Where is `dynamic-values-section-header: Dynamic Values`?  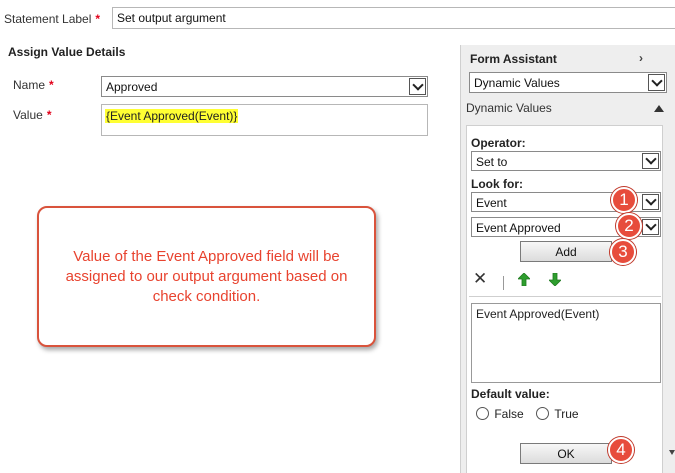
dynamic-values-section-header: Dynamic Values is located at coordinates (566, 109).